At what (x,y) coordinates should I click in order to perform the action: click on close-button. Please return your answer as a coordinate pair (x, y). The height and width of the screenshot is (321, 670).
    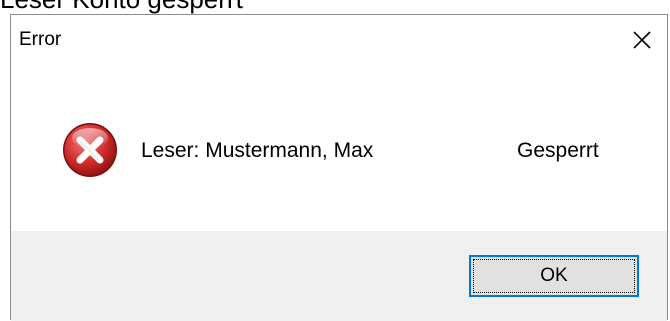
    Looking at the image, I should click on (642, 40).